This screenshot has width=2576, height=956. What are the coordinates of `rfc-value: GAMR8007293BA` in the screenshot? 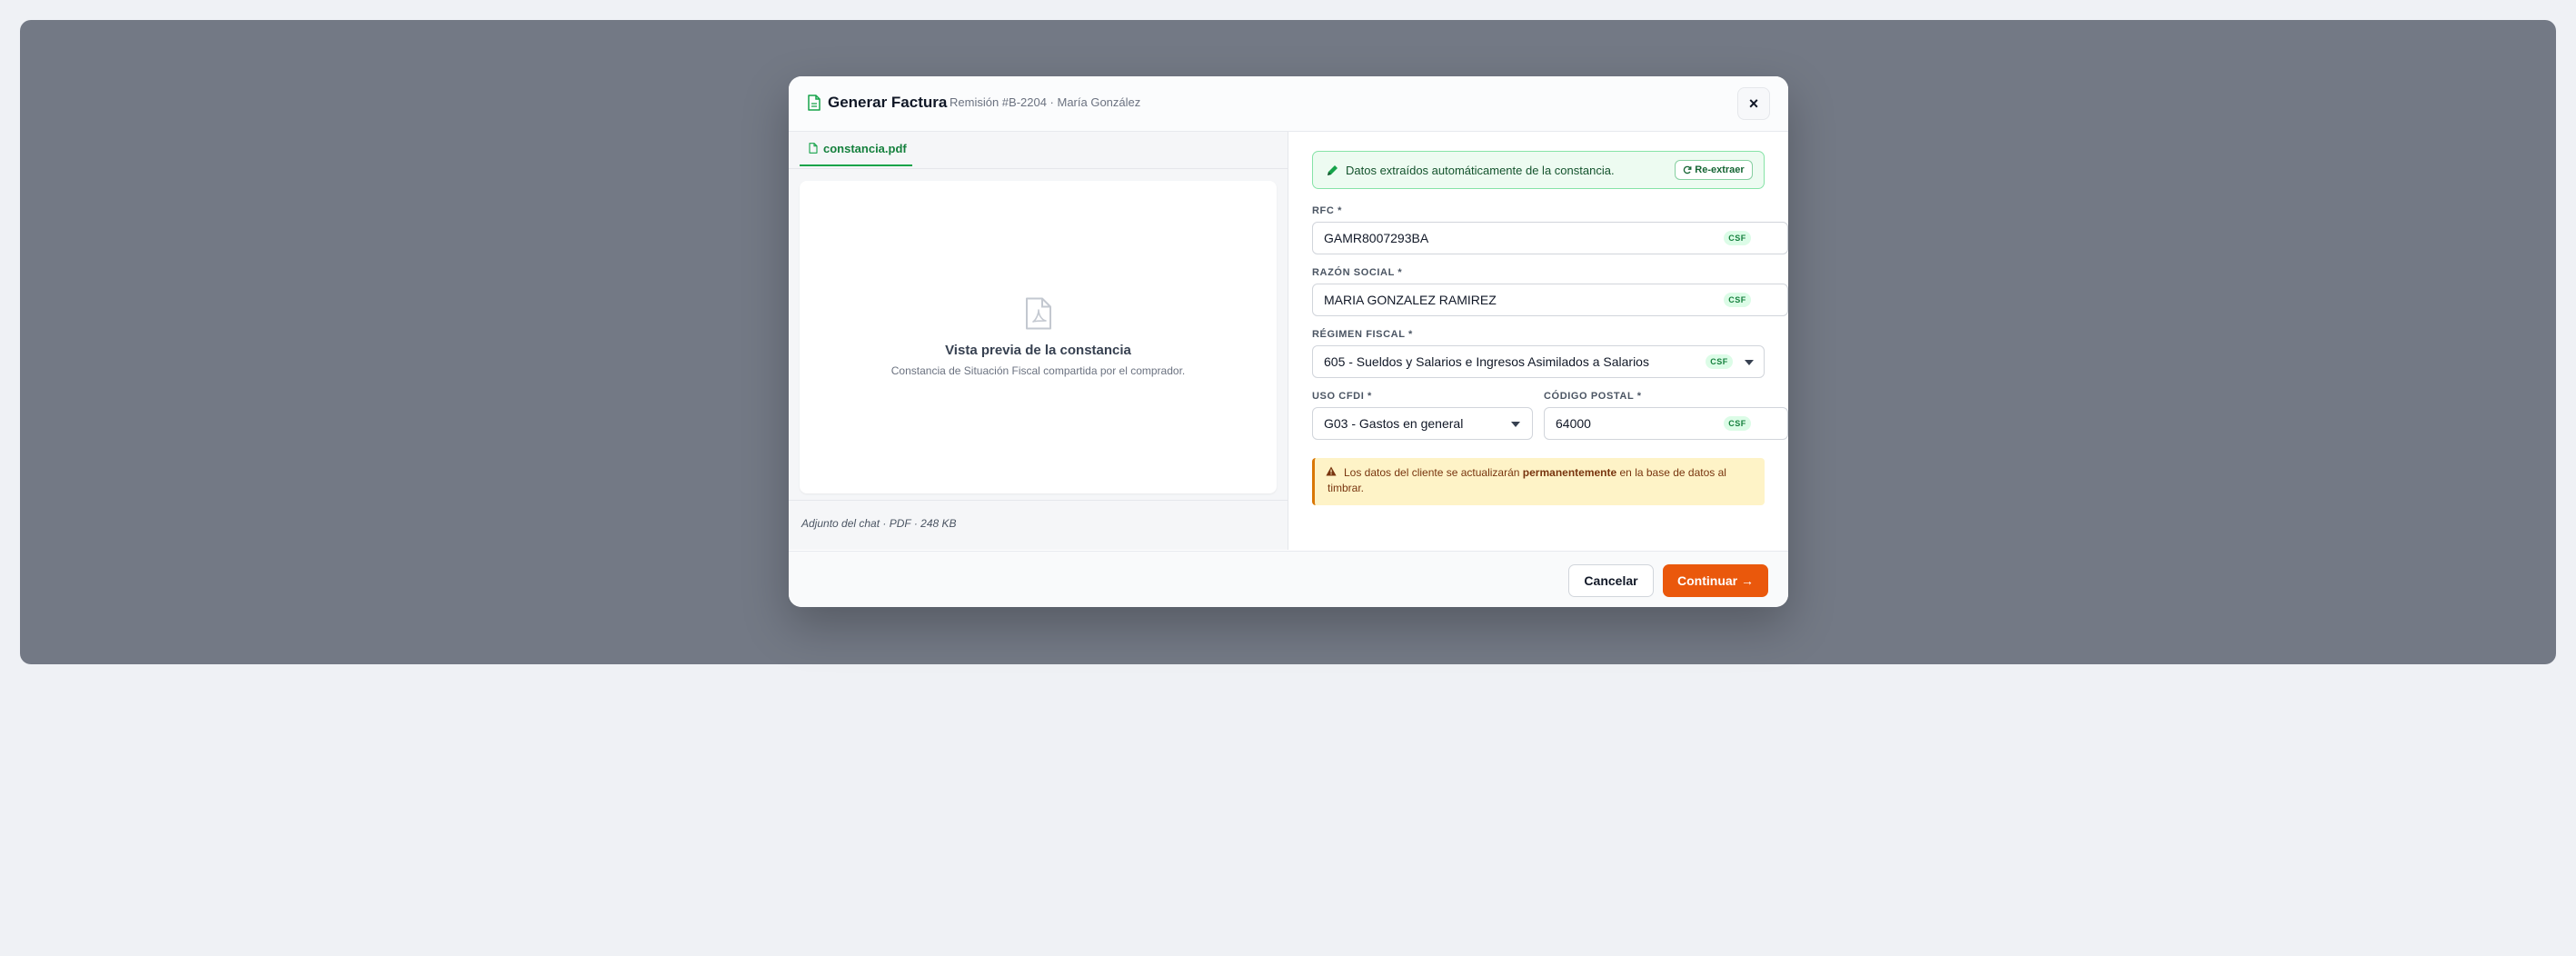 It's located at (1376, 238).